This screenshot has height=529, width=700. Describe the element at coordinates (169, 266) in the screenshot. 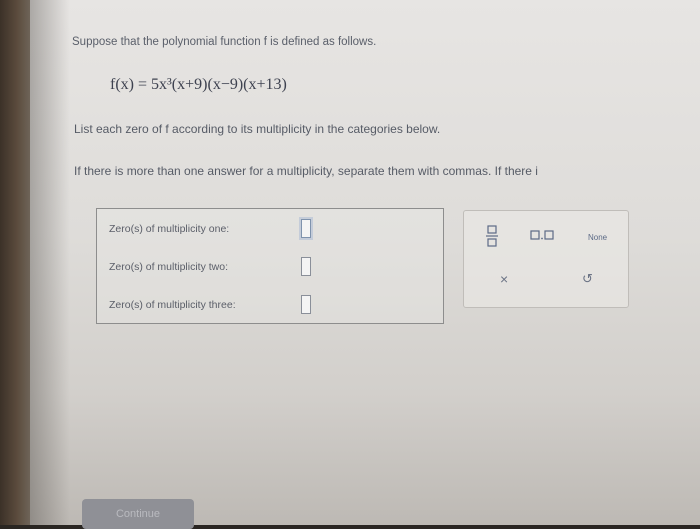

I see `multiplicity-two-label: Zero(s) of multiplicity two:` at that location.